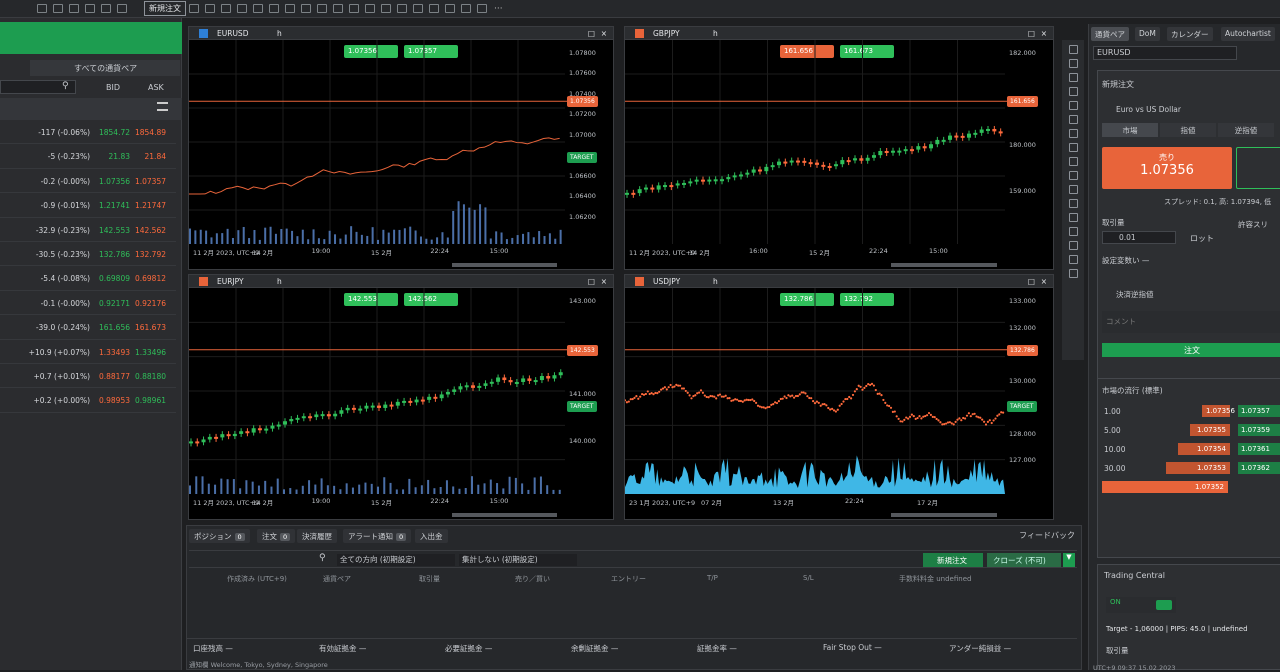 The height and width of the screenshot is (672, 1280). What do you see at coordinates (518, 560) in the screenshot?
I see `aggregate-filter: 集計しない (初期設定)` at bounding box center [518, 560].